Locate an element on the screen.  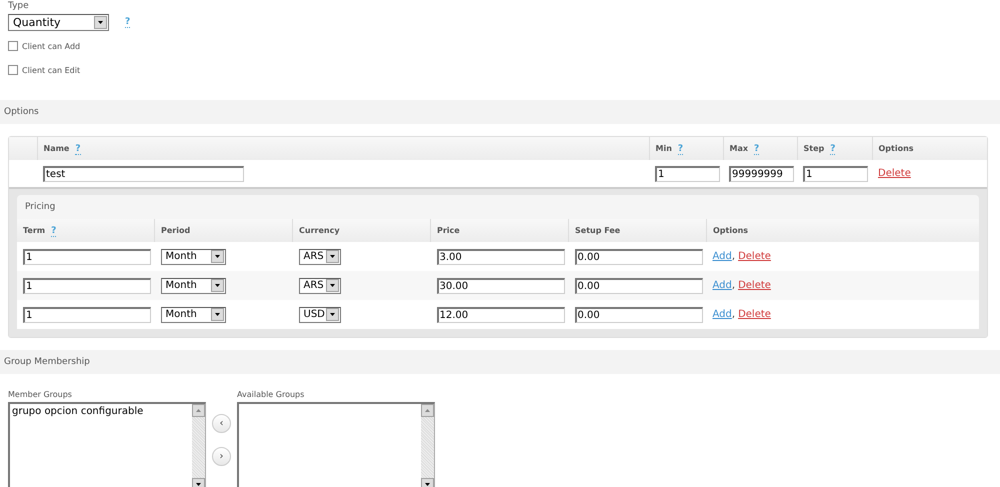
input-field: 12.00 is located at coordinates (500, 314).